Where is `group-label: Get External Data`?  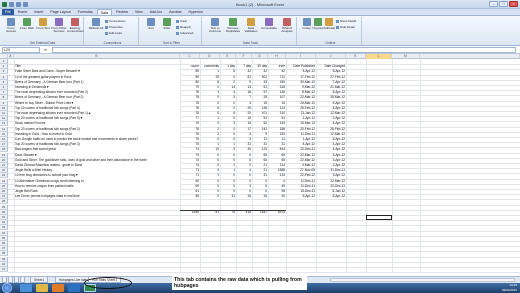 group-label: Get External Data is located at coordinates (42, 43).